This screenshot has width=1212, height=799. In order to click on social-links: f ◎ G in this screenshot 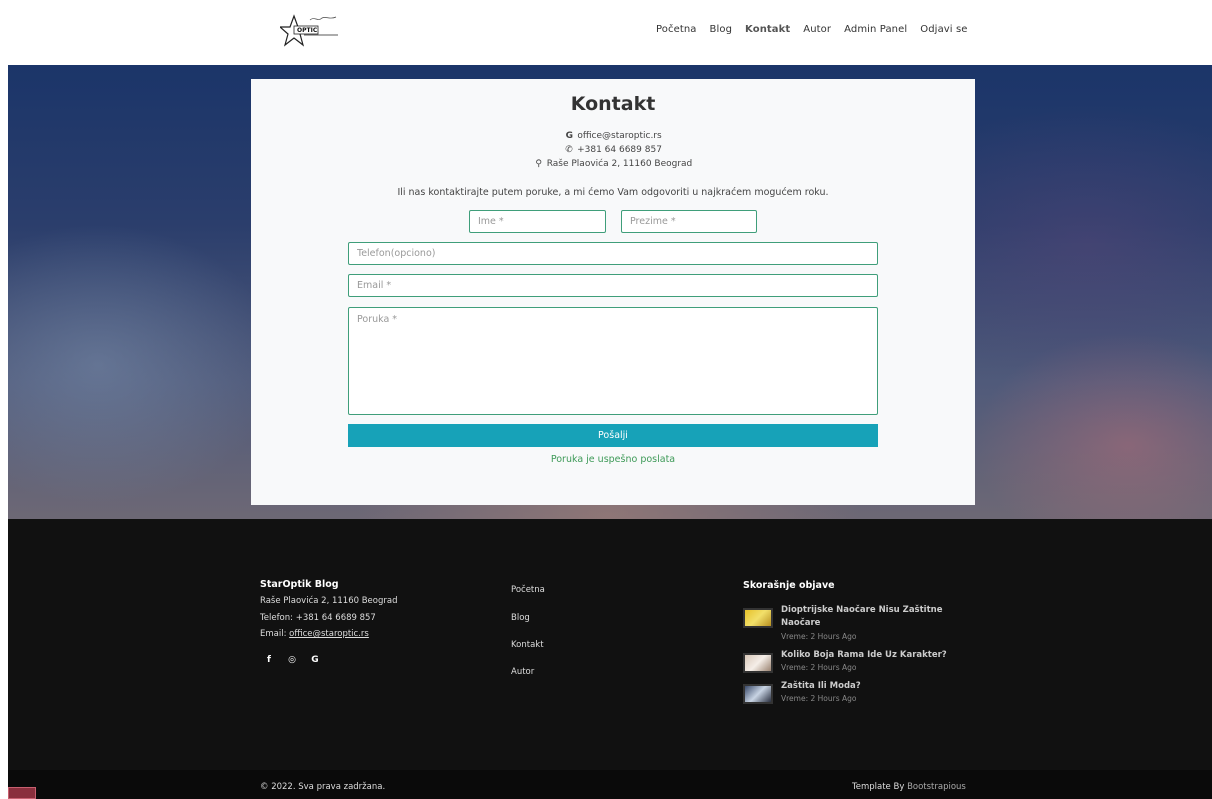, I will do `click(292, 660)`.